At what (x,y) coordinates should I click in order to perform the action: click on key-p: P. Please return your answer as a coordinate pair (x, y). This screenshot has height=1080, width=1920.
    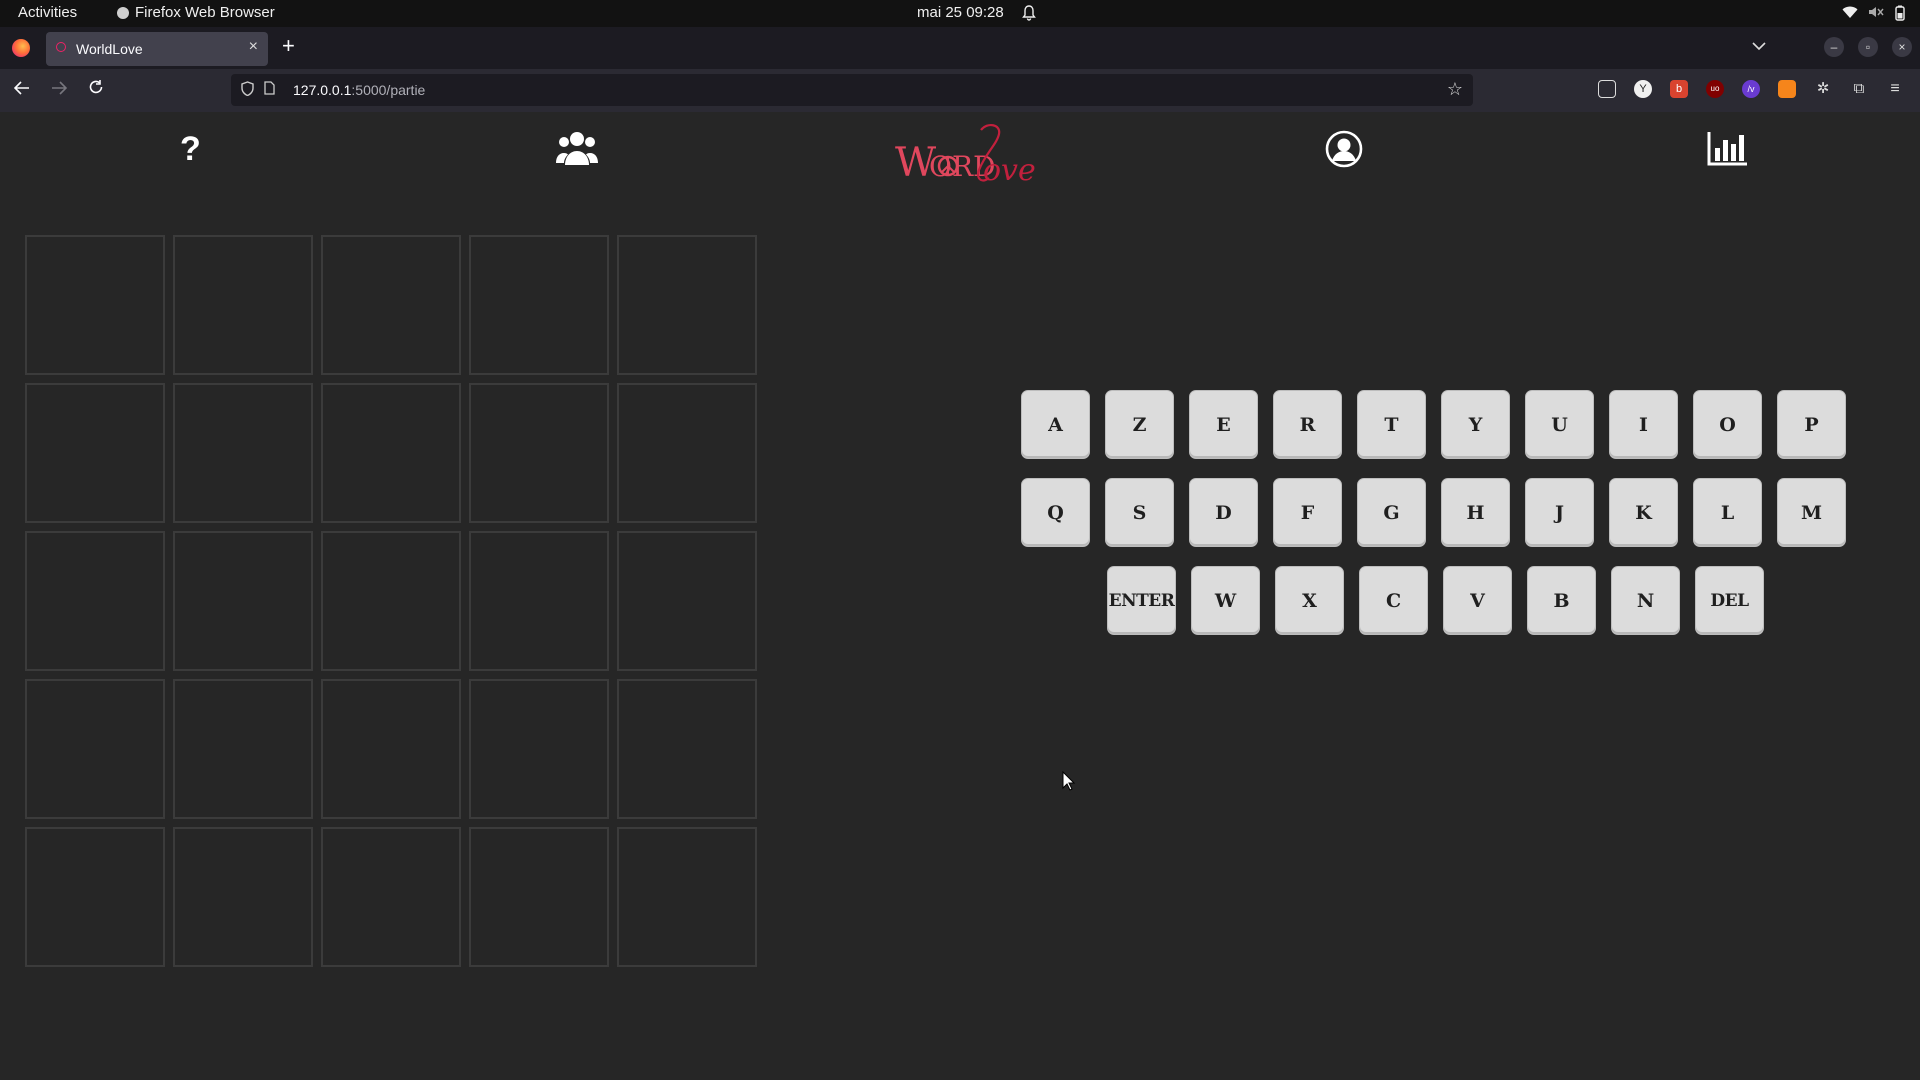
    Looking at the image, I should click on (1811, 424).